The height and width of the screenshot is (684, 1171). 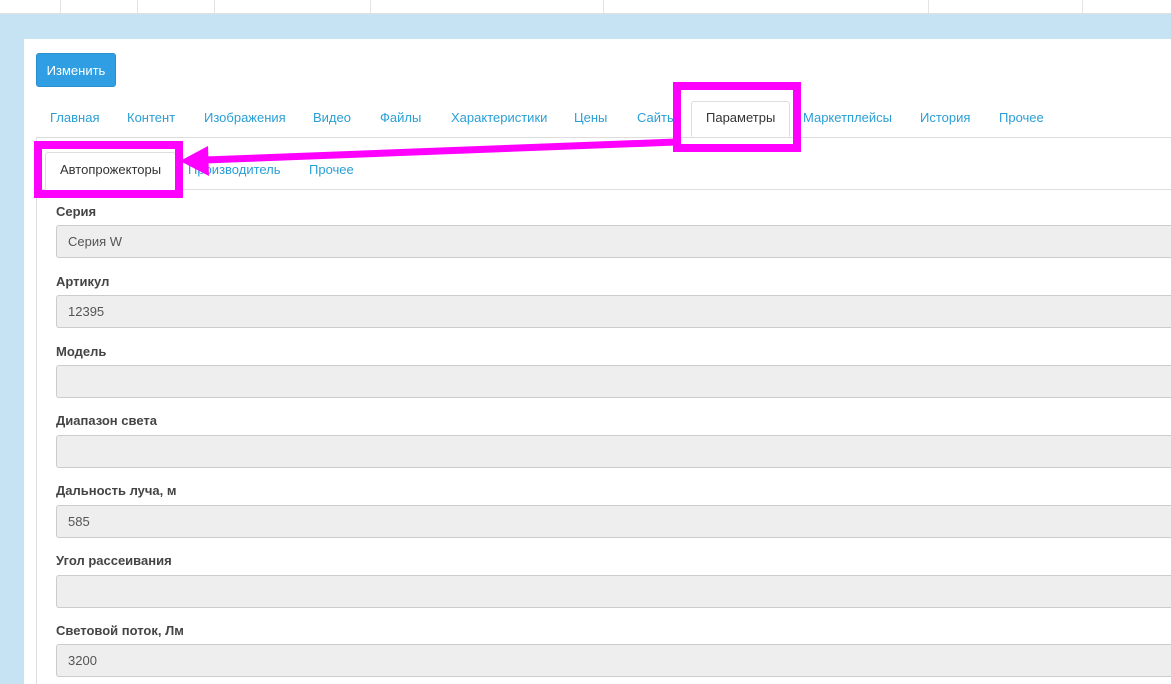 I want to click on arrow-shaft, so click(x=440, y=151).